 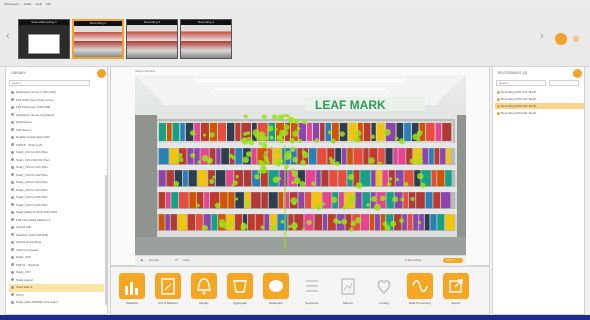 What do you see at coordinates (56, 93) in the screenshot?
I see `library-item: Participant Group 1 (F01-F09)` at bounding box center [56, 93].